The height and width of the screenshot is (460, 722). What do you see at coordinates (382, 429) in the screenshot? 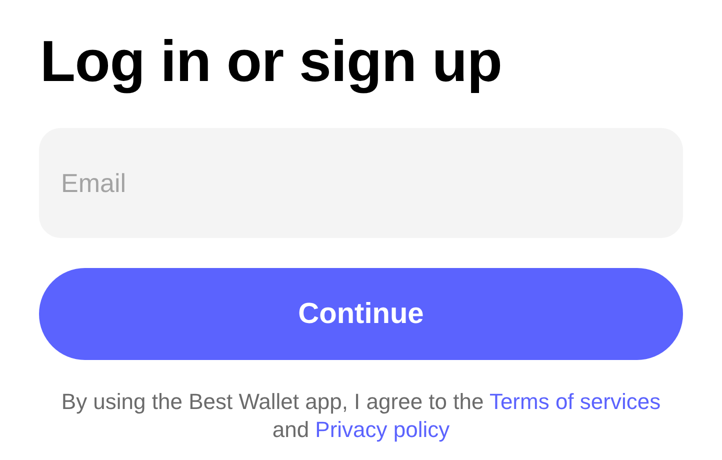
I see `legal-link: Privacy policy` at bounding box center [382, 429].